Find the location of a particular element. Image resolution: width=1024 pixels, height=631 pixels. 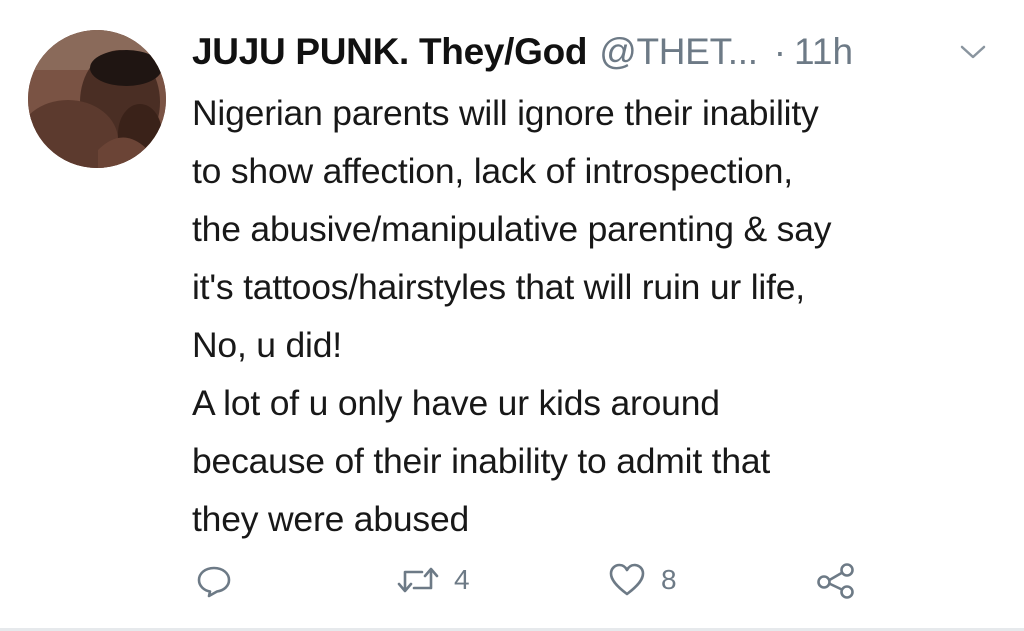

tweet-text-line: No, u did! is located at coordinates (267, 345).